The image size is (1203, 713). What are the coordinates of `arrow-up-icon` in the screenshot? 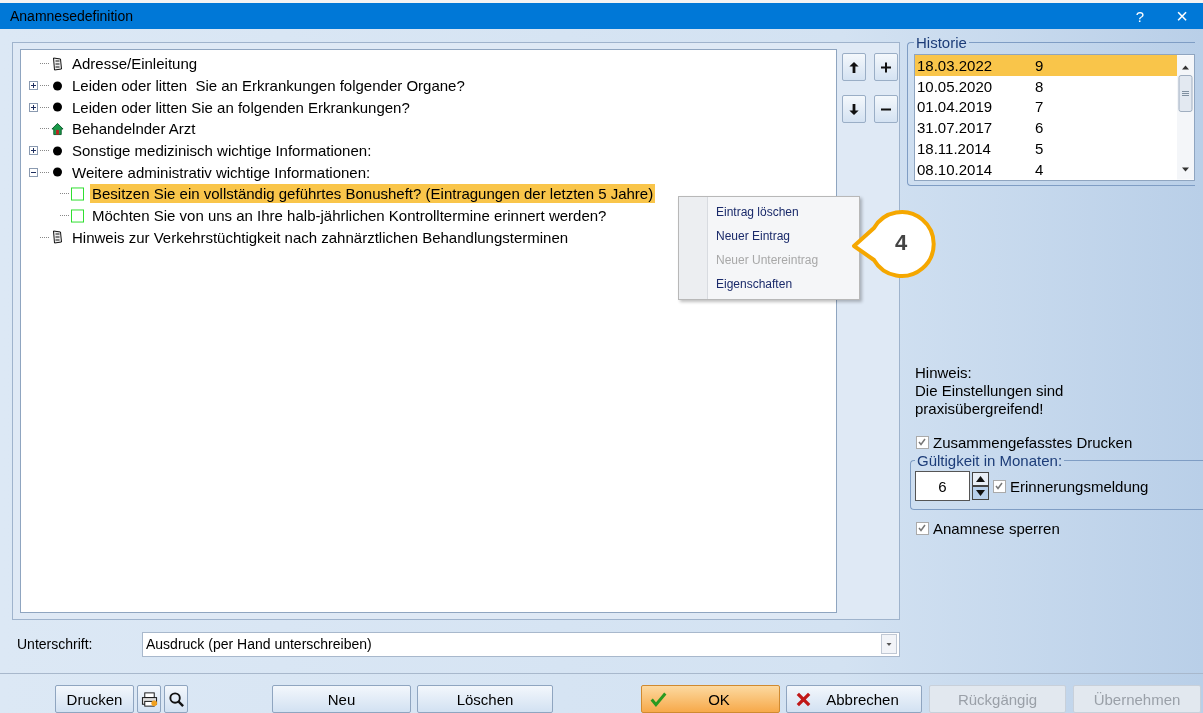 It's located at (854, 67).